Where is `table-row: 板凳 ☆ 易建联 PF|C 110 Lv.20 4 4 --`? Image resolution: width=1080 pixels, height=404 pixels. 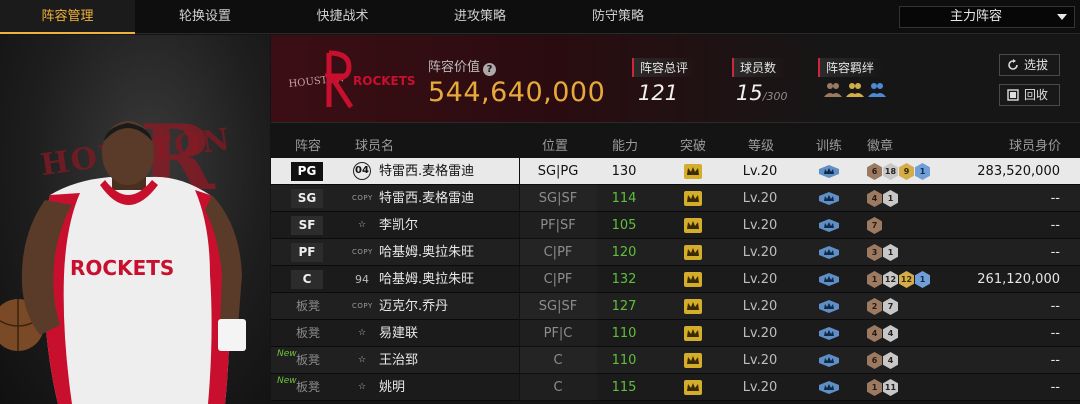 table-row: 板凳 ☆ 易建联 PF|C 110 Lv.20 4 4 -- is located at coordinates (675, 333).